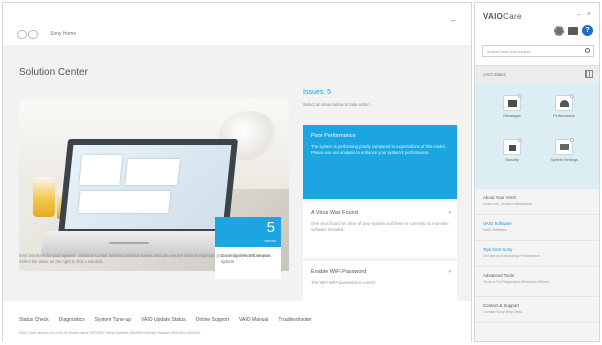 This screenshot has width=602, height=345. I want to click on panel-icons: ?, so click(573, 30).